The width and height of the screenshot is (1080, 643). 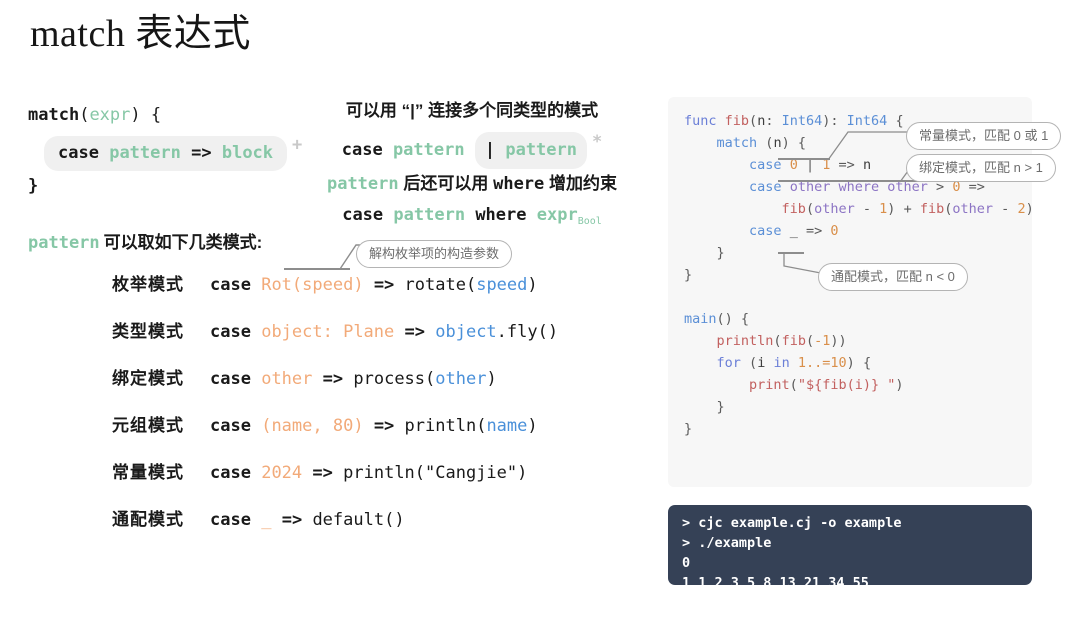 What do you see at coordinates (472, 218) in the screenshot?
I see `code-where-pattern: case pattern where exprBool` at bounding box center [472, 218].